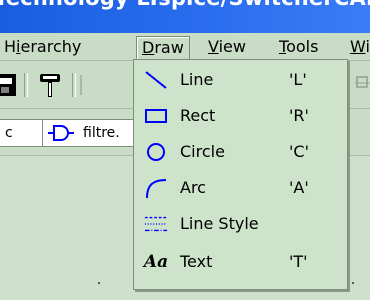 The height and width of the screenshot is (300, 370). I want to click on menu-item-rect: Rect 'R', so click(240, 116).